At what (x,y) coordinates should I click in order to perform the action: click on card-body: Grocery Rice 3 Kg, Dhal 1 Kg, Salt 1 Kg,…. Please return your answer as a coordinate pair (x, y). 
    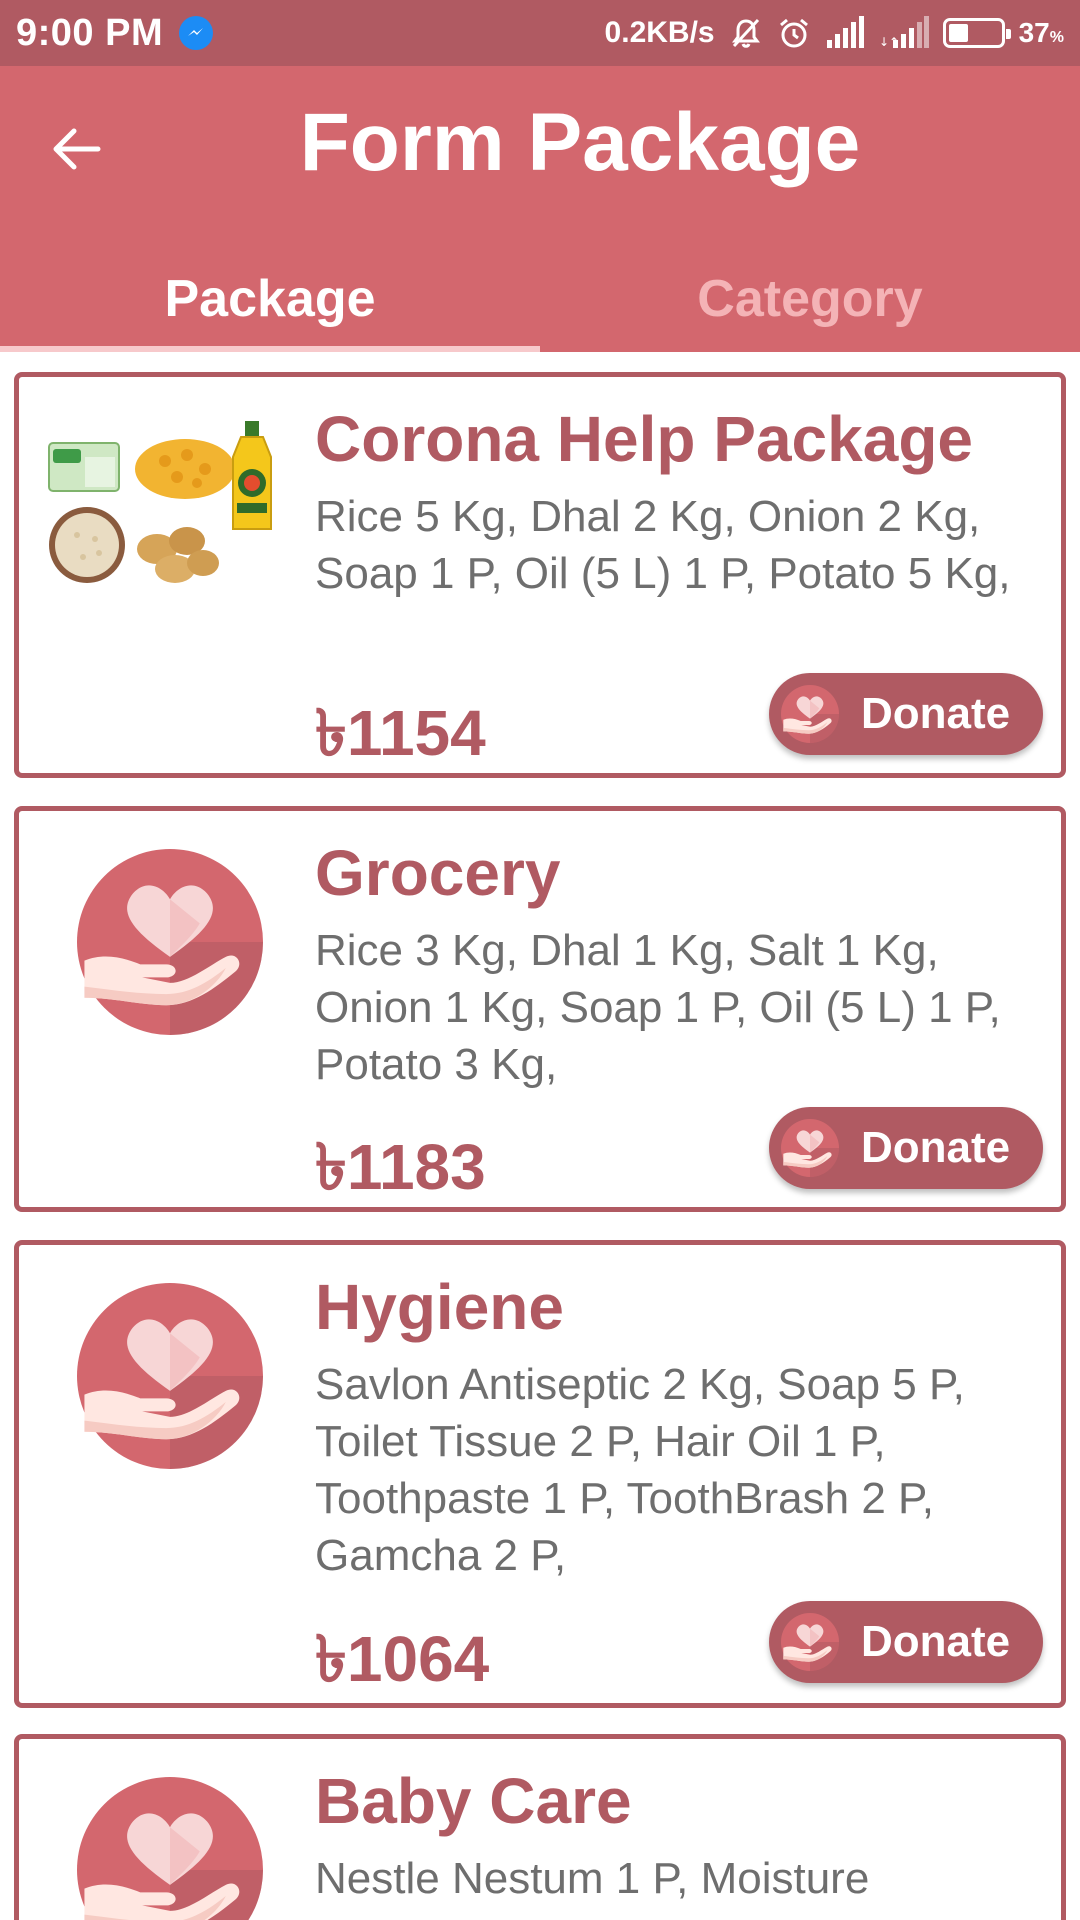
    Looking at the image, I should click on (678, 964).